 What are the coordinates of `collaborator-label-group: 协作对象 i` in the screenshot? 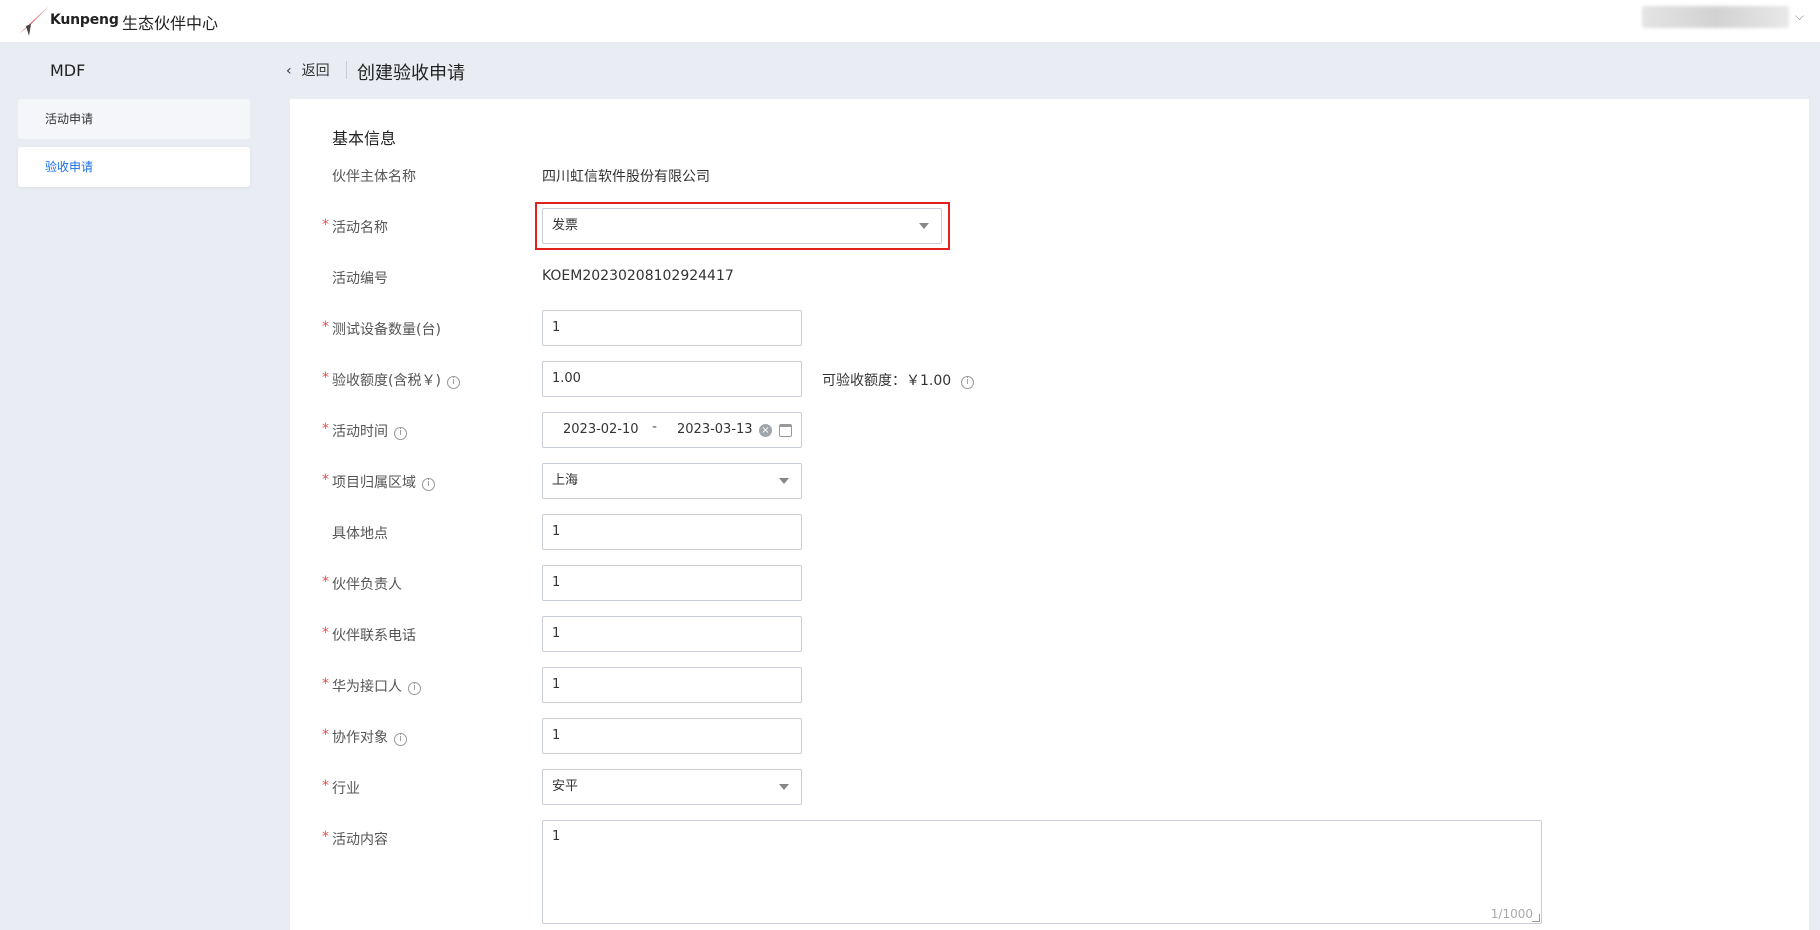 It's located at (369, 737).